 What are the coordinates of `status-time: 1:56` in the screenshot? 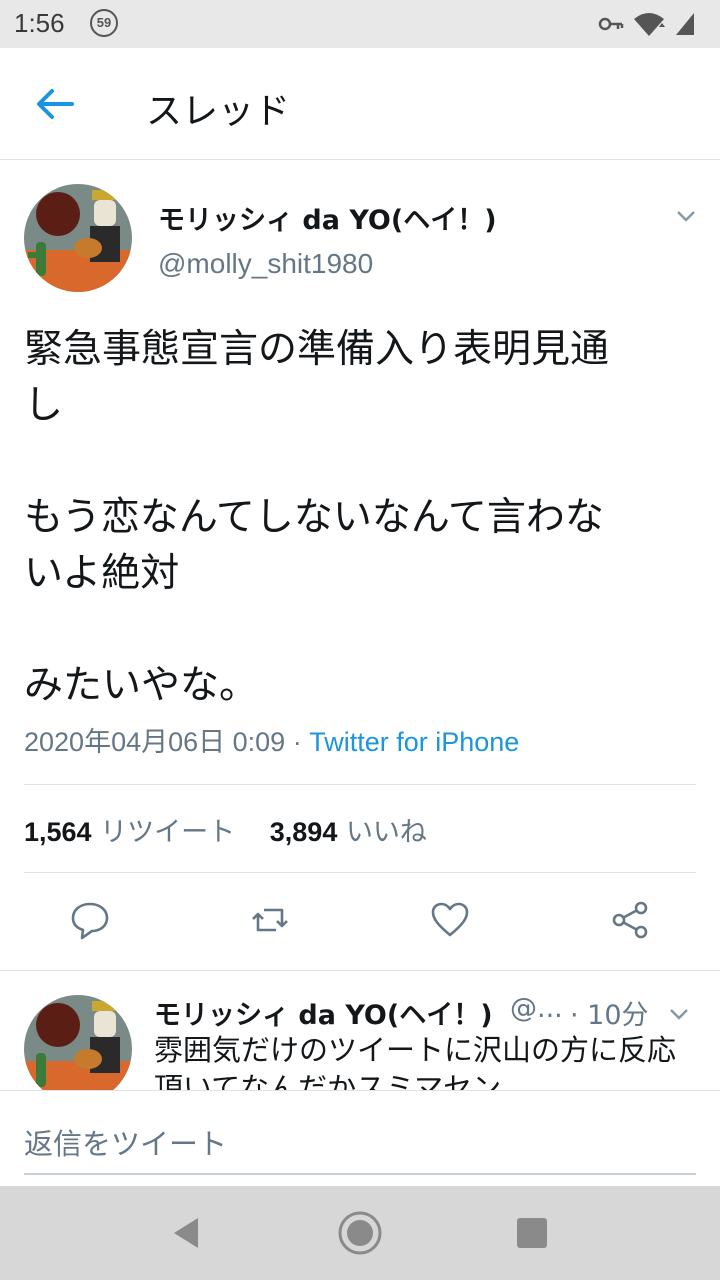 It's located at (39, 23).